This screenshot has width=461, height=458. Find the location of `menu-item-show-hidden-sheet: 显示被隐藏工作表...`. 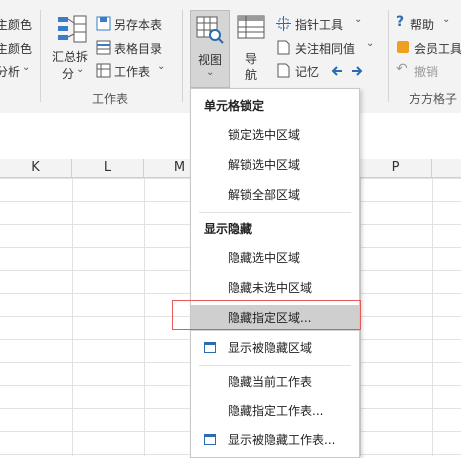

menu-item-show-hidden-sheet: 显示被隐藏工作表... is located at coordinates (275, 440).